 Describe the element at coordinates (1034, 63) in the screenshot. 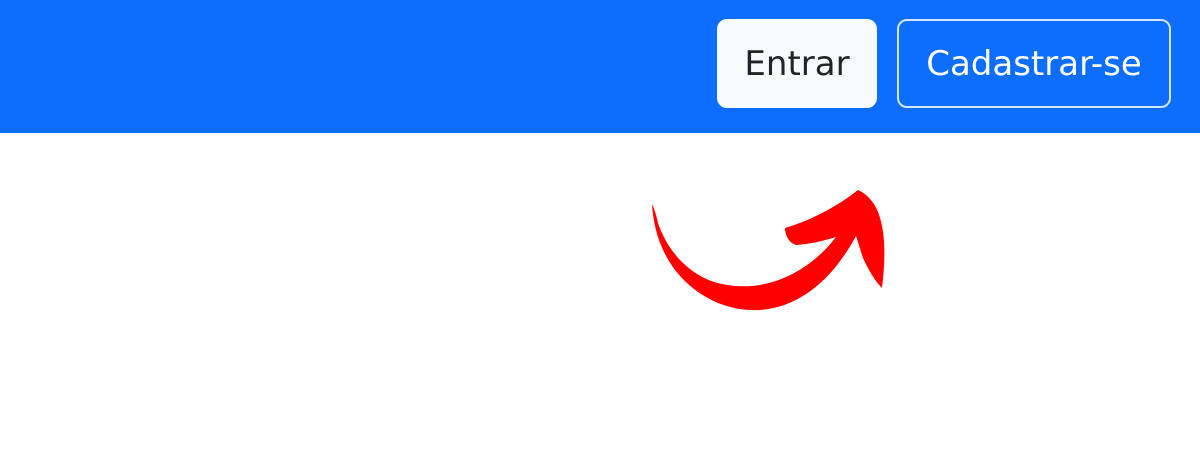

I see `signup-button: Cadastrar-se` at that location.